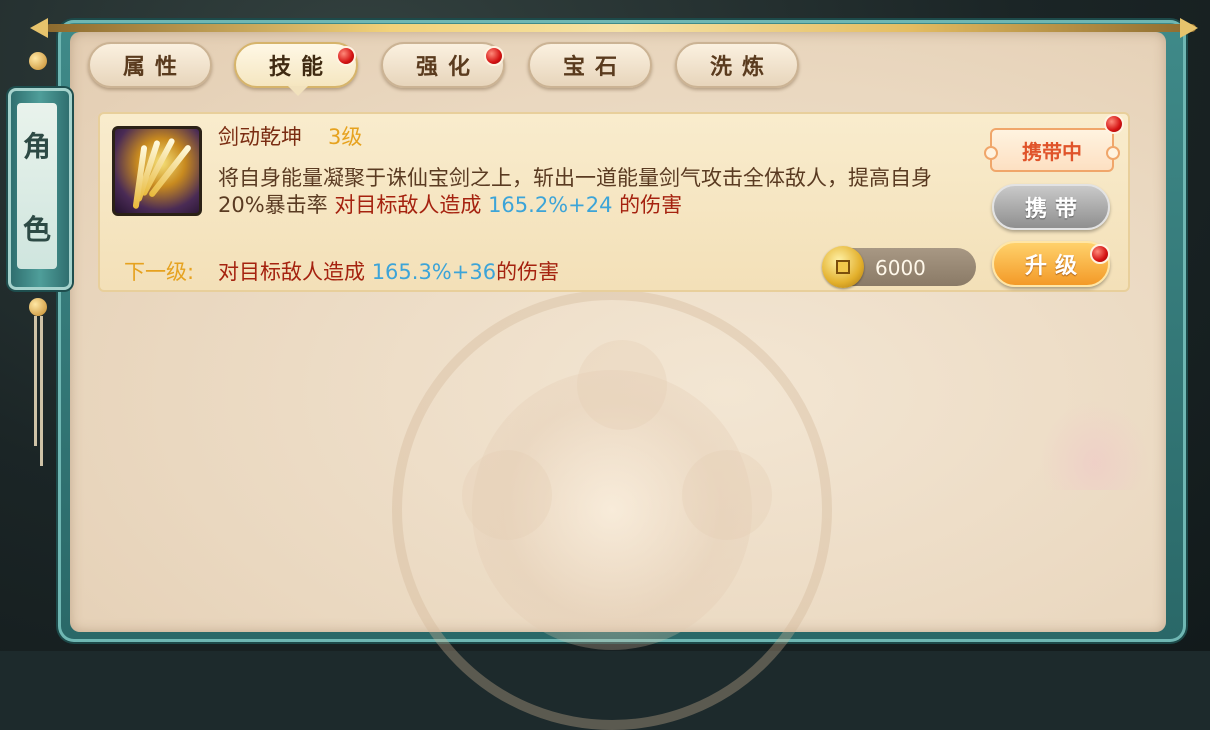 Image resolution: width=1210 pixels, height=730 pixels. What do you see at coordinates (741, 67) in the screenshot?
I see `tab-label: 洗炼` at bounding box center [741, 67].